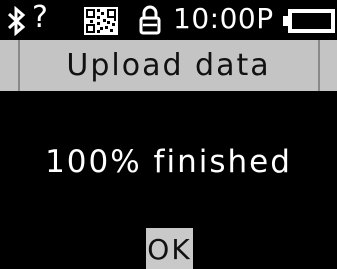 This screenshot has height=269, width=337. I want to click on clock-time: 10:00P, so click(223, 18).